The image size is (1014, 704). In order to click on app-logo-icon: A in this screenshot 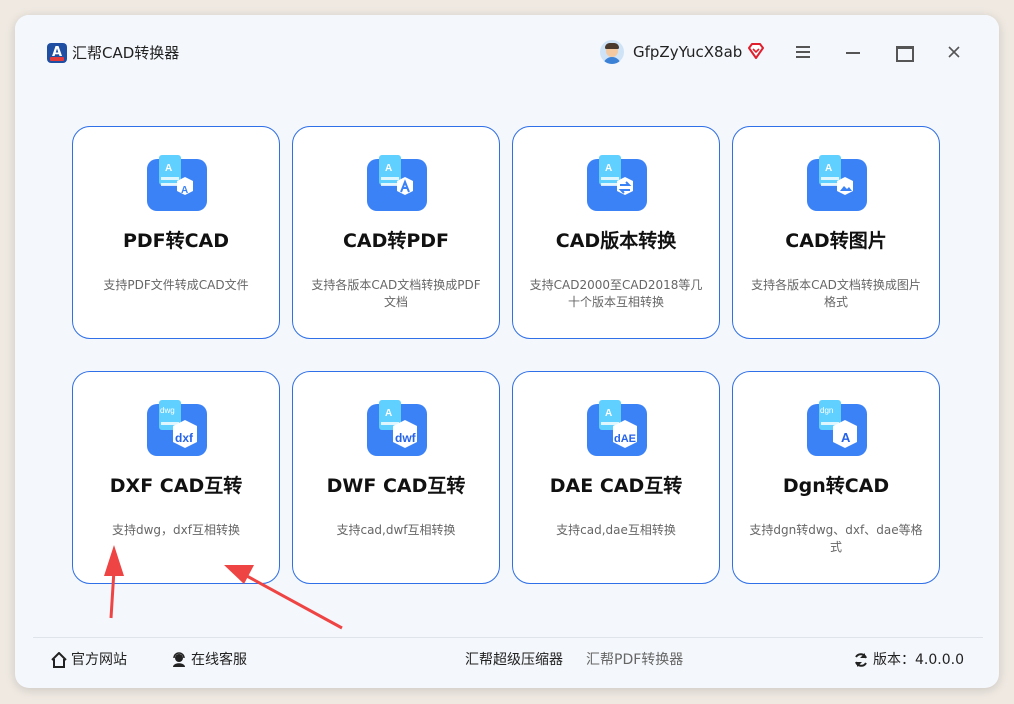, I will do `click(57, 53)`.